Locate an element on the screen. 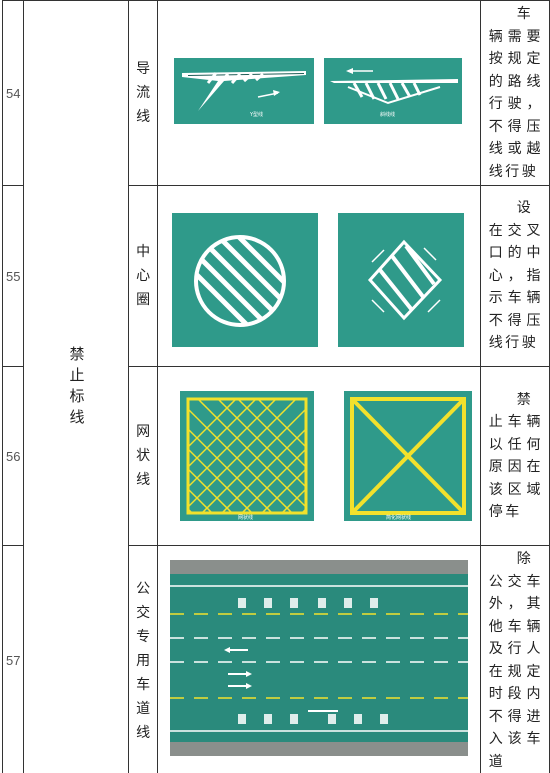 Image resolution: width=550 pixels, height=773 pixels. description-cell: 车辆需要按规定的路线行驶，不得压线或越线行驶 is located at coordinates (514, 93).